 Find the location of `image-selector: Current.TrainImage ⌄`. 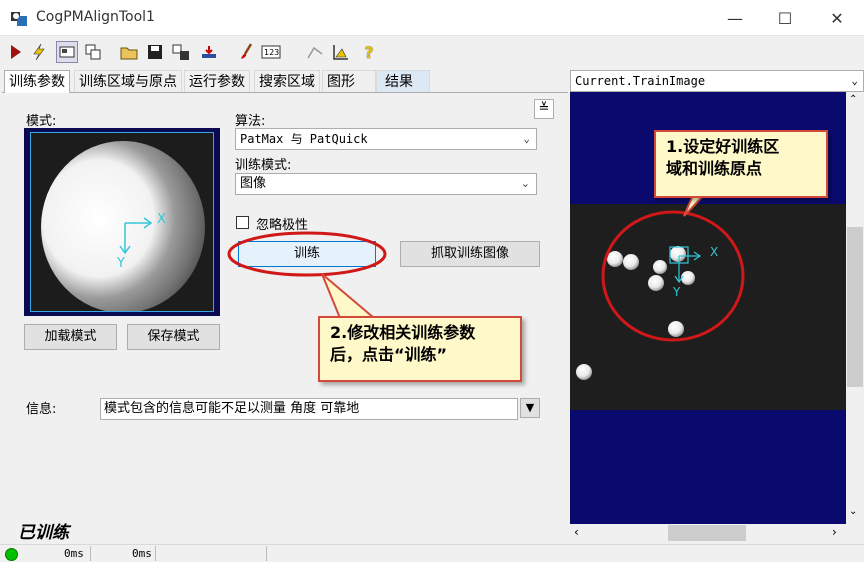

image-selector: Current.TrainImage ⌄ is located at coordinates (717, 81).